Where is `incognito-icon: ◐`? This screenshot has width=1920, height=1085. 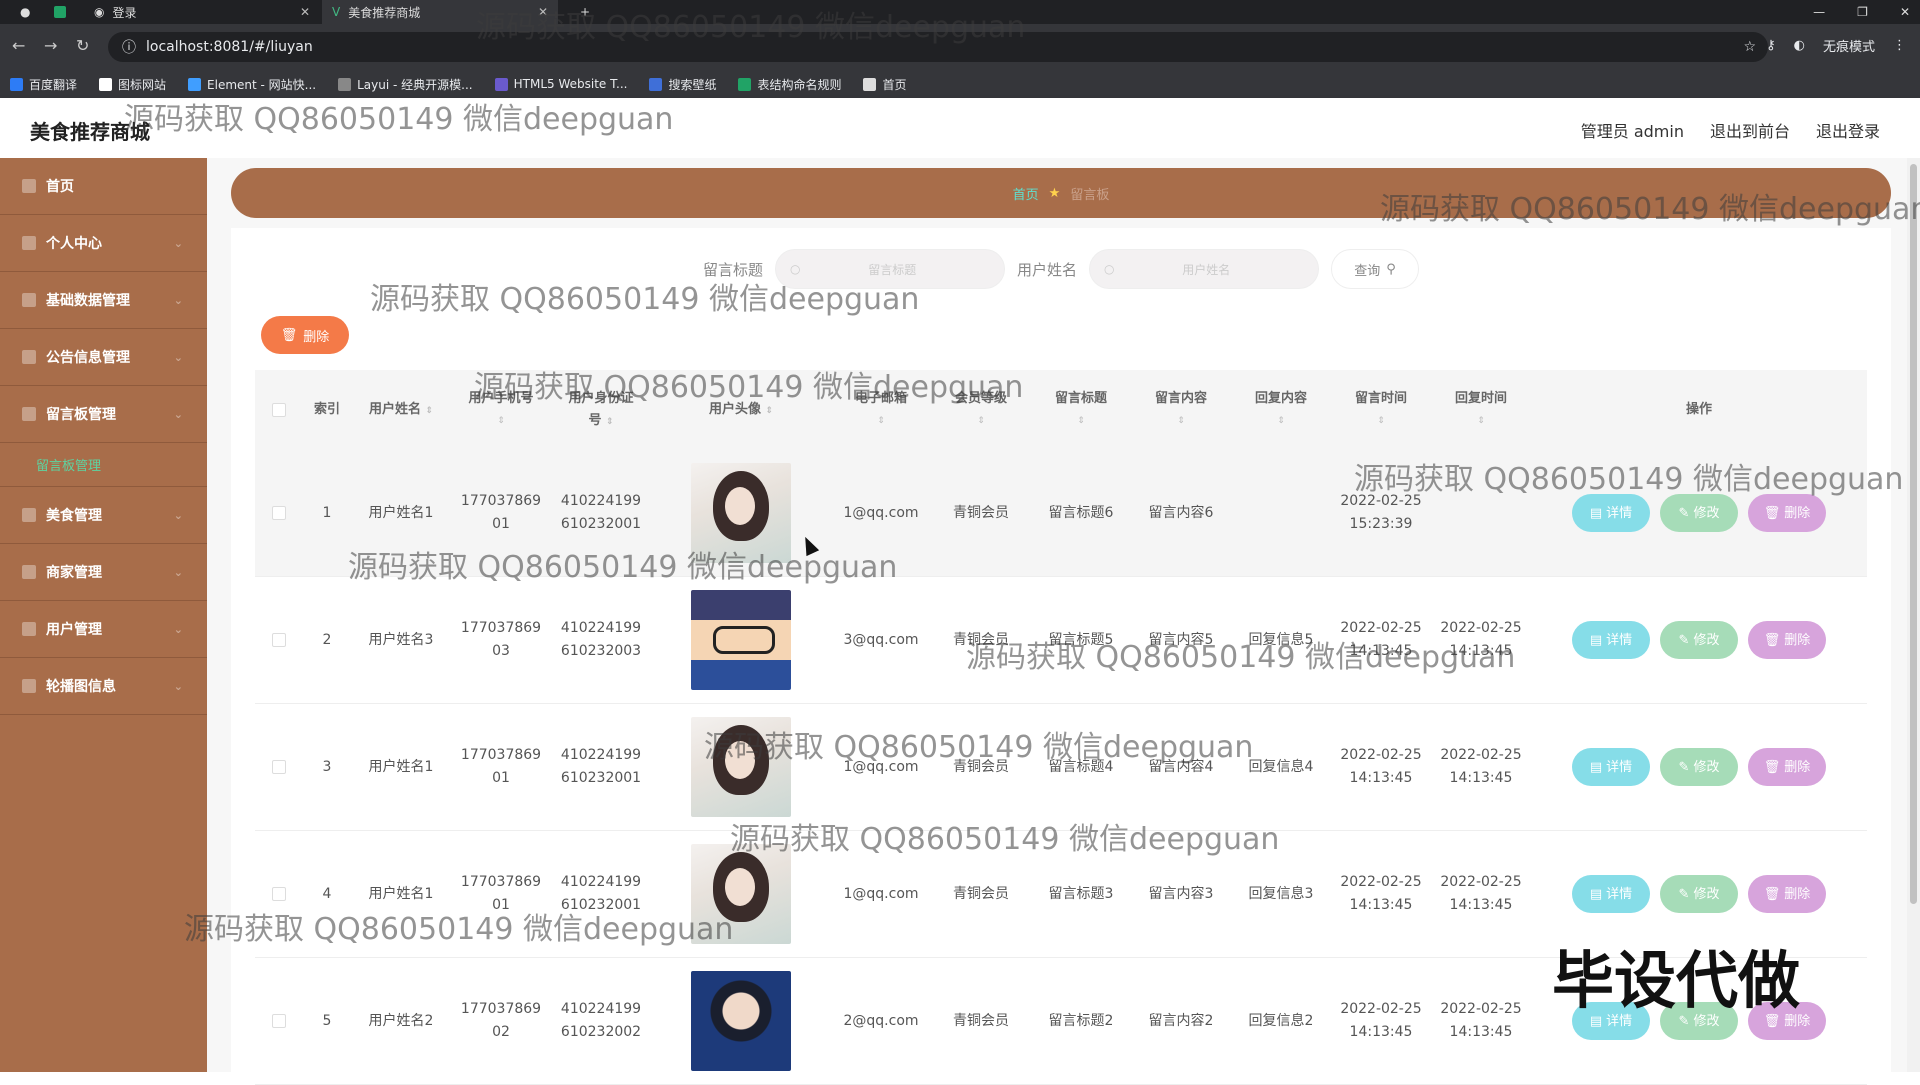 incognito-icon: ◐ is located at coordinates (1799, 45).